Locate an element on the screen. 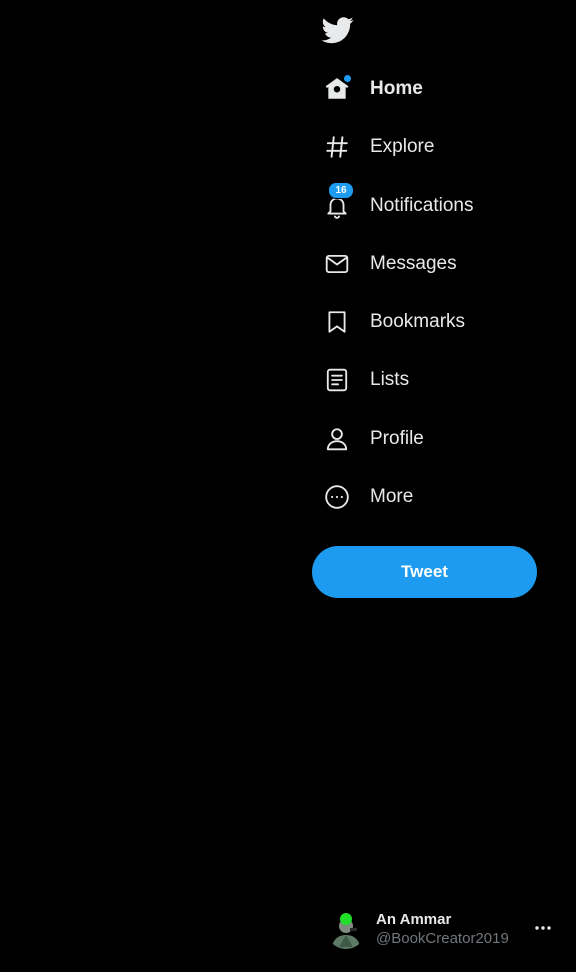 The image size is (576, 972). tweet-button: Tweet is located at coordinates (424, 572).